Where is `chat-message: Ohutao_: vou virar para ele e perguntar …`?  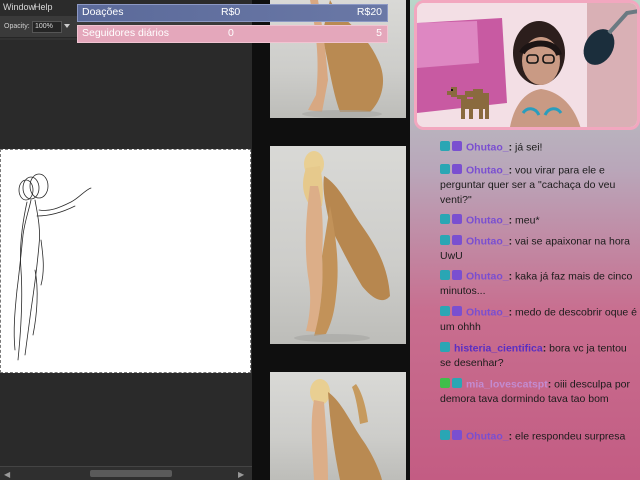
chat-message: Ohutao_: vou virar para ele e perguntar … is located at coordinates (528, 185).